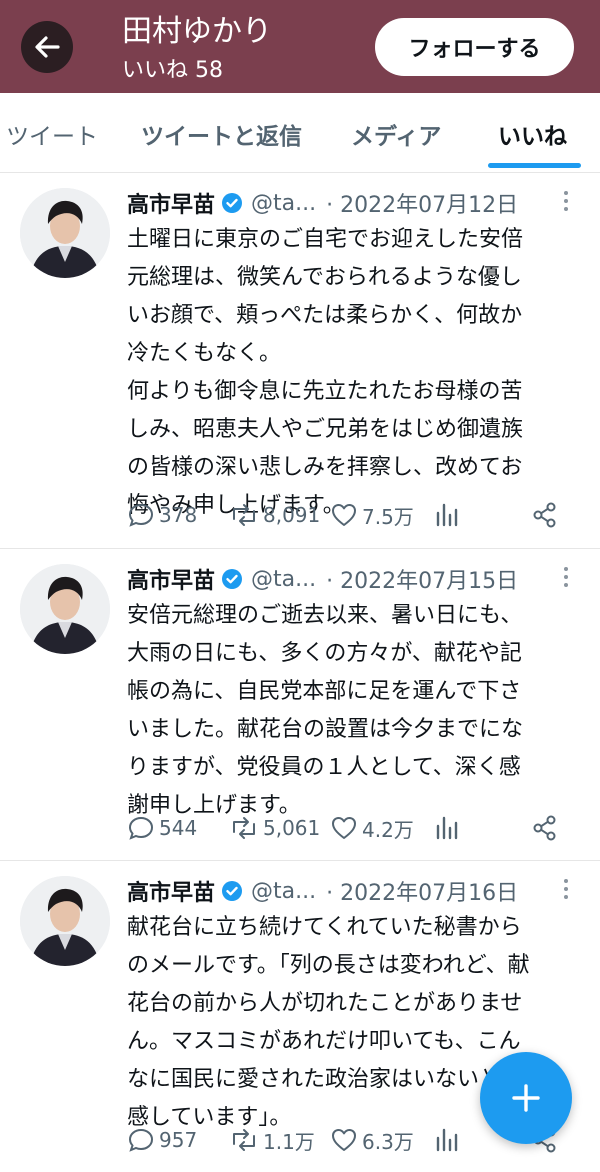 This screenshot has height=1172, width=600. I want to click on reply-count: 544, so click(178, 828).